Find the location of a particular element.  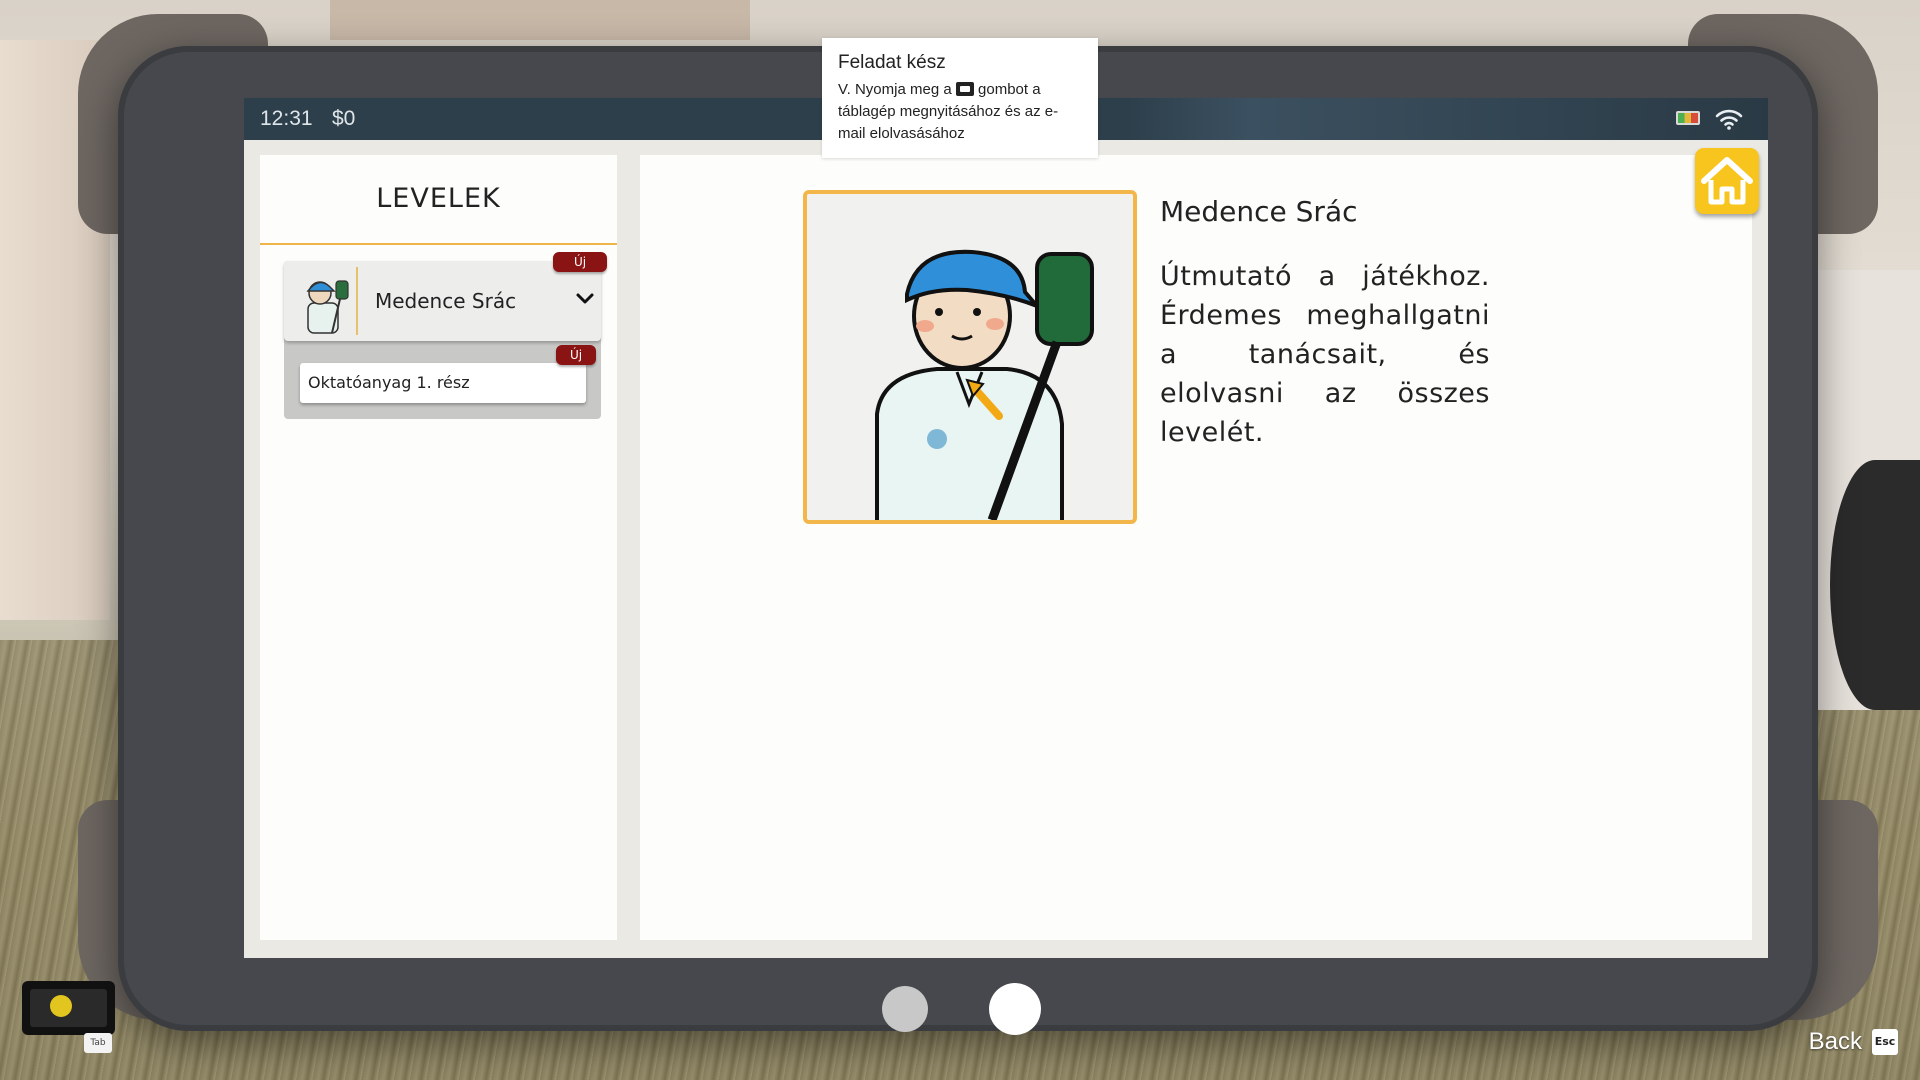

tablet-toggle-widget is located at coordinates (68, 1008).